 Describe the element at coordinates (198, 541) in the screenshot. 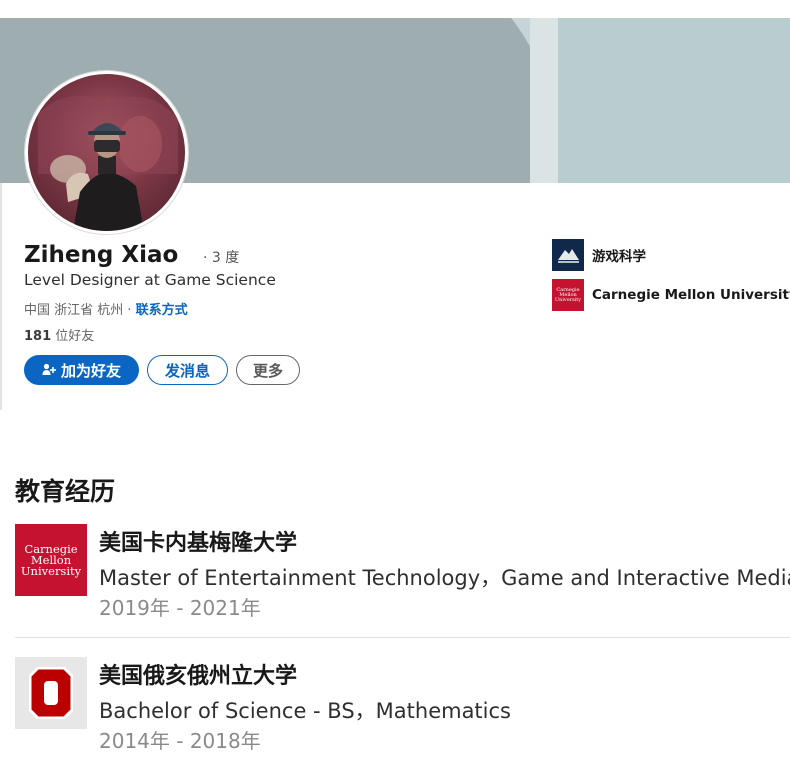

I see `education-school: 美国卡内基梅隆大学` at that location.